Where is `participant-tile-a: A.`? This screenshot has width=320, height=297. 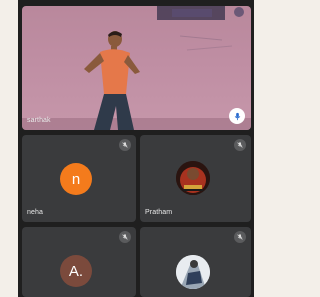 participant-tile-a: A. is located at coordinates (79, 262).